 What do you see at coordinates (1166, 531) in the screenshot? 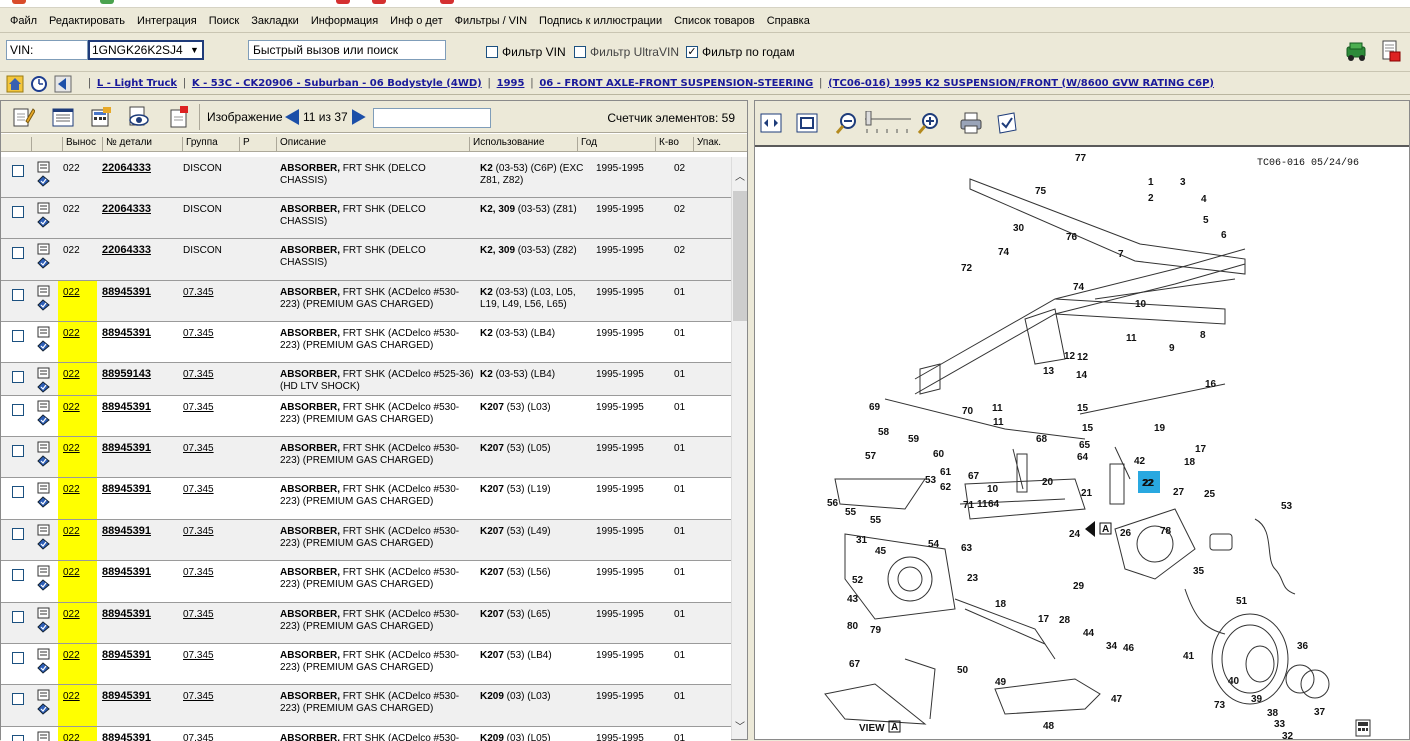
I see `callout-number-label: 78` at bounding box center [1166, 531].